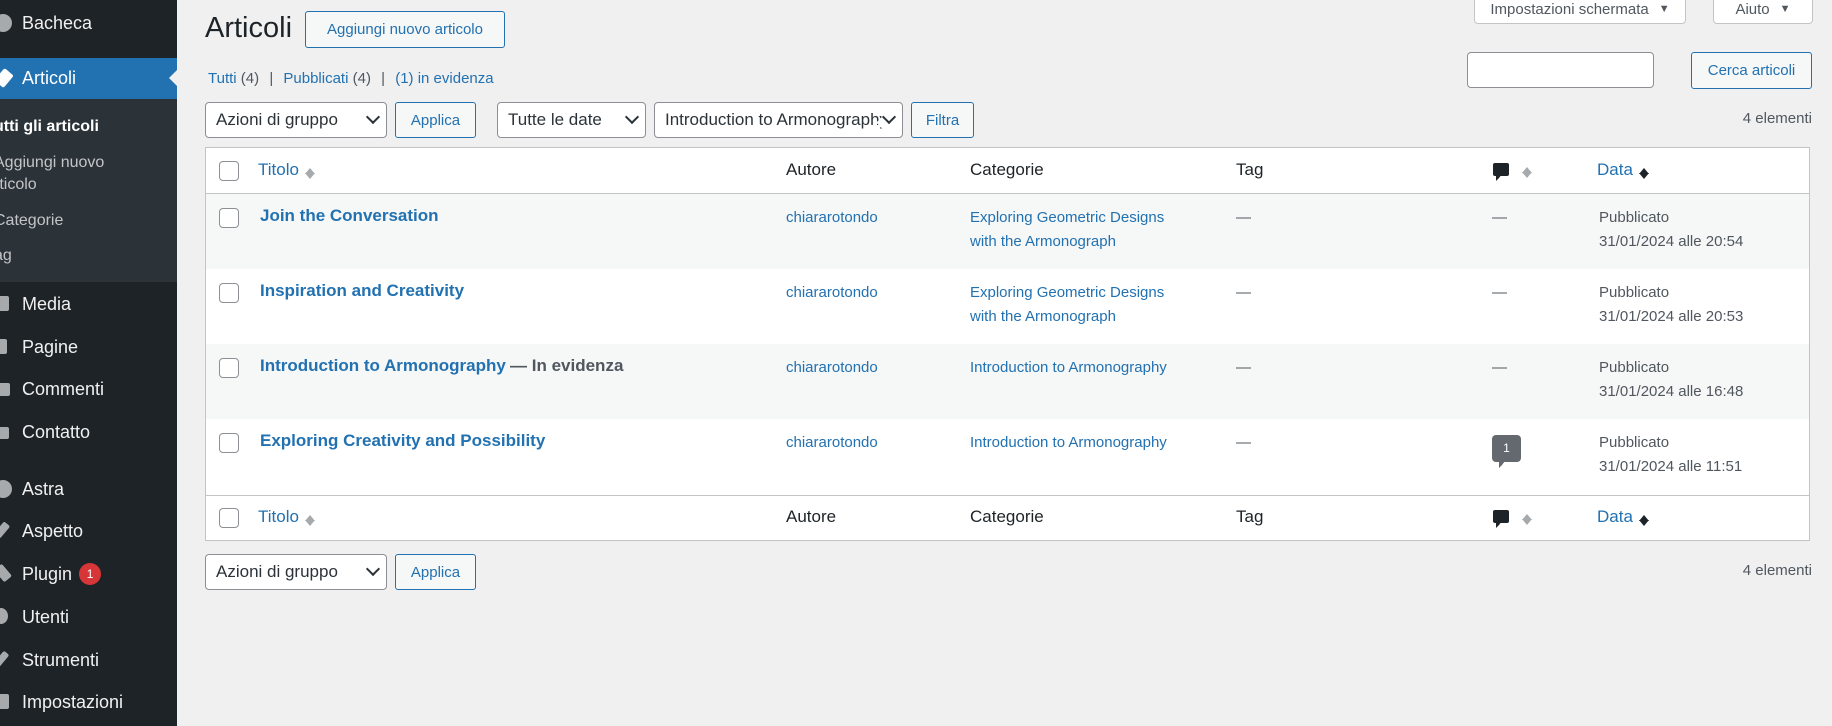  What do you see at coordinates (942, 120) in the screenshot?
I see `filter-button: Filtra` at bounding box center [942, 120].